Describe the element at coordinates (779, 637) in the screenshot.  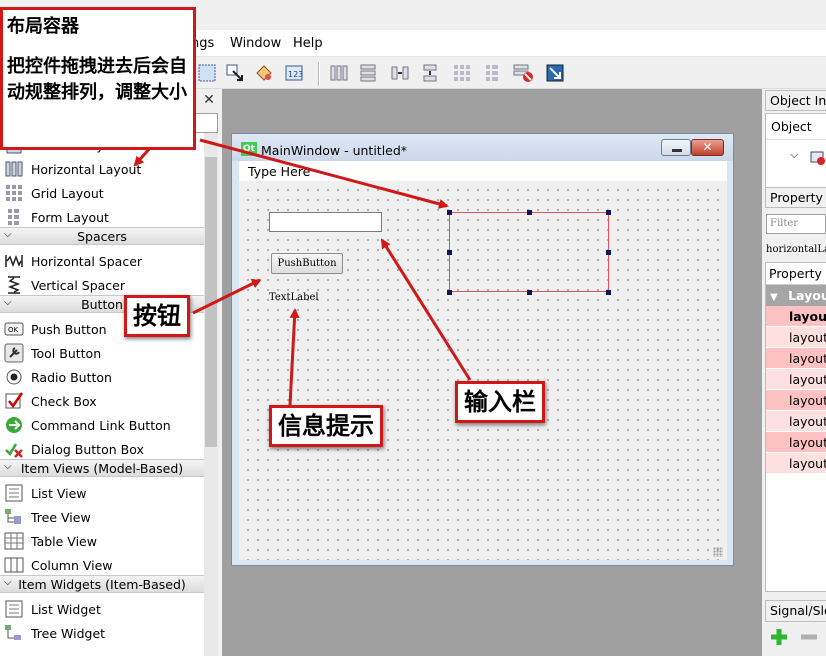
I see `add-icon` at that location.